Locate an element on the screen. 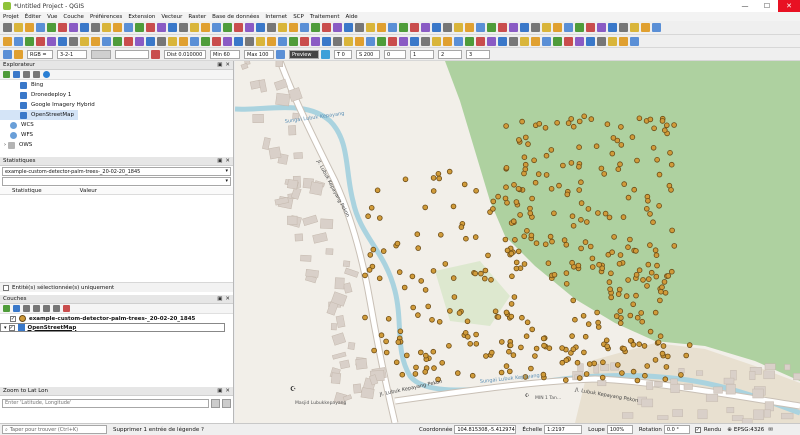  menu-couche: Couche is located at coordinates (73, 17).